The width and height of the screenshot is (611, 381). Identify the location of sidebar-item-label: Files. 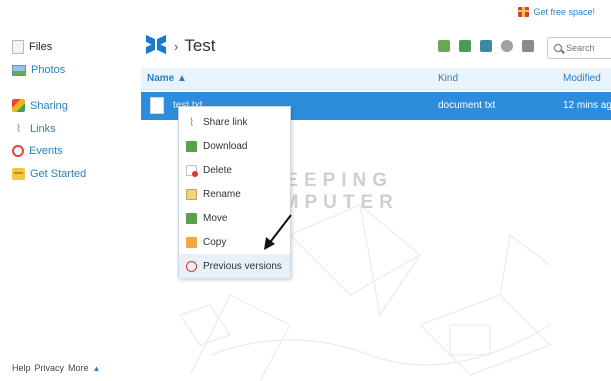
(41, 47).